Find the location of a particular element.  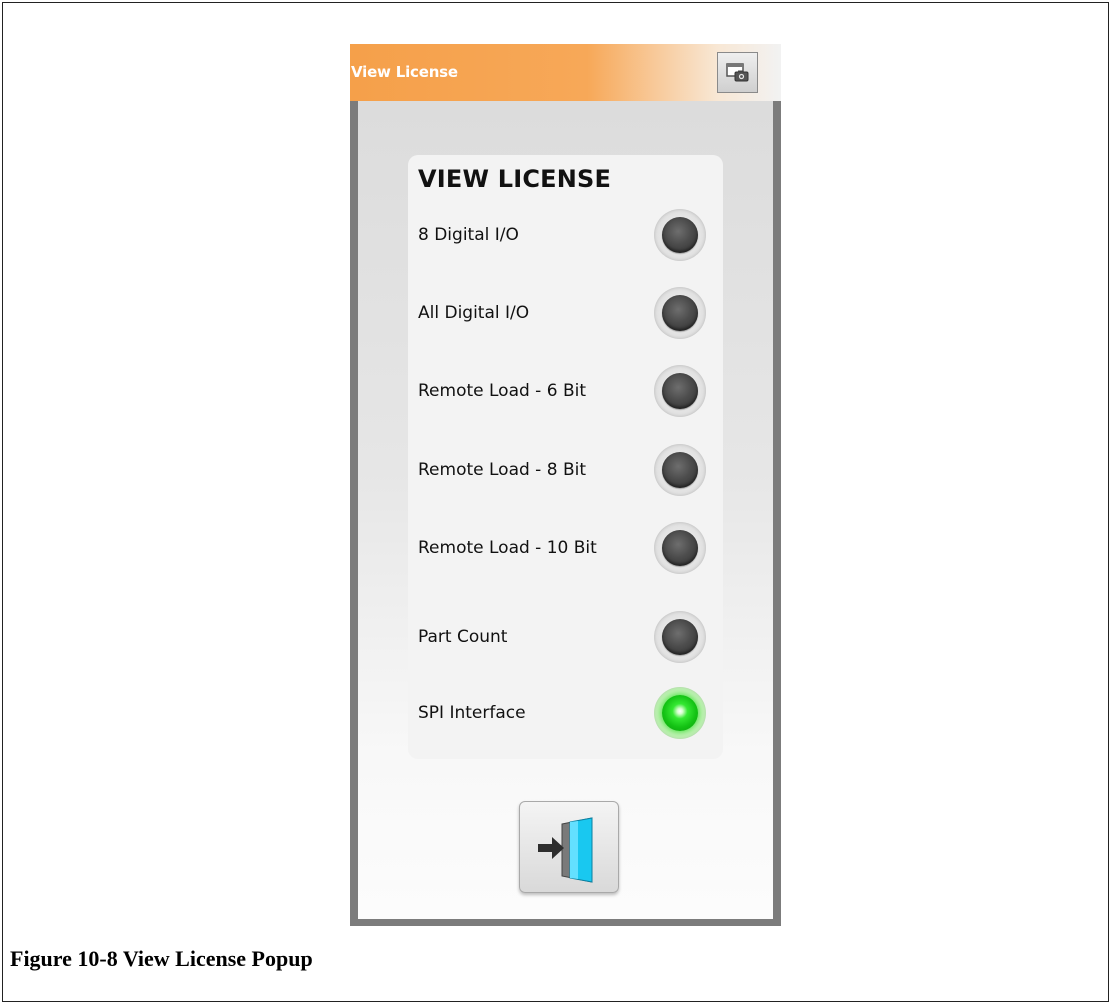

license-row: Remote Load - 8 Bit is located at coordinates (565, 470).